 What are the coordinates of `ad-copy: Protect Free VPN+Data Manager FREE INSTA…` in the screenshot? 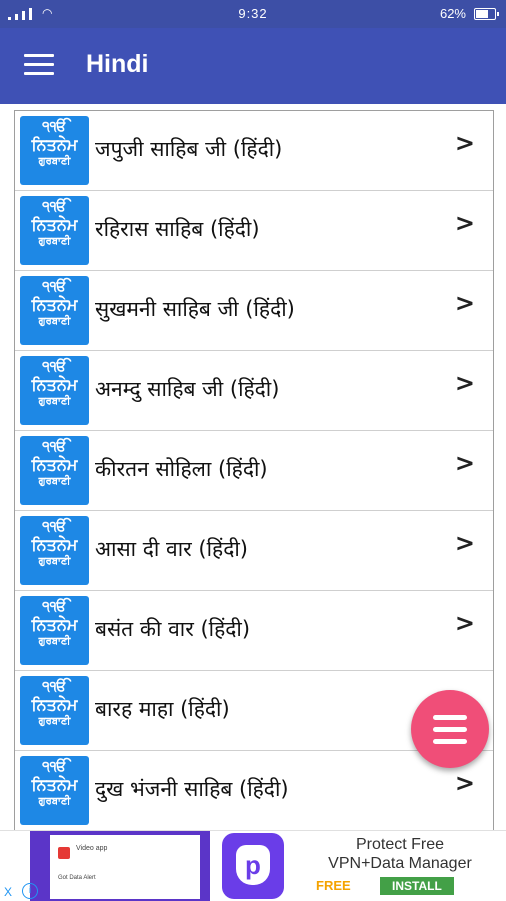 It's located at (400, 865).